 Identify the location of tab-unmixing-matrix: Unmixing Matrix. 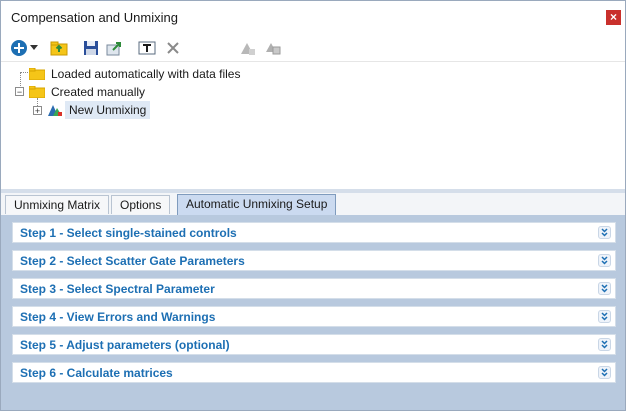
(57, 204).